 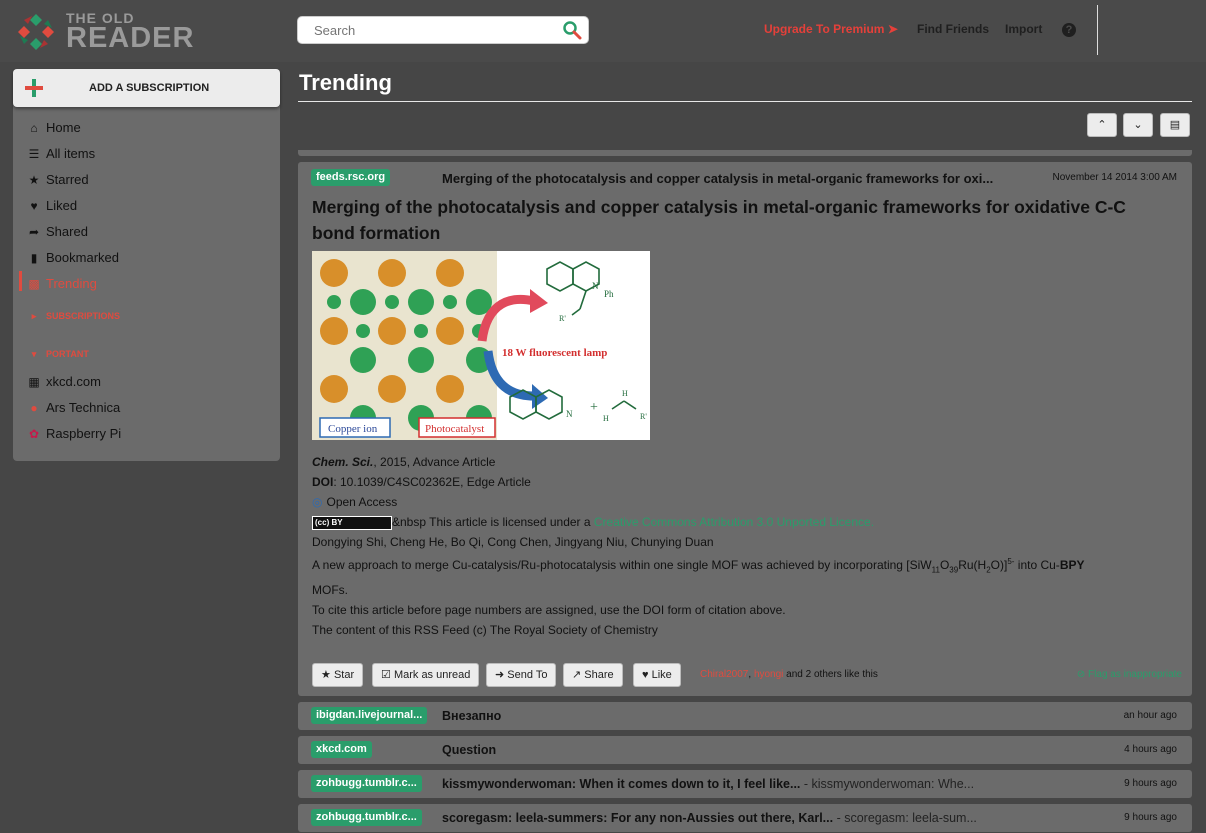 I want to click on help-icon: ?, so click(x=1069, y=30).